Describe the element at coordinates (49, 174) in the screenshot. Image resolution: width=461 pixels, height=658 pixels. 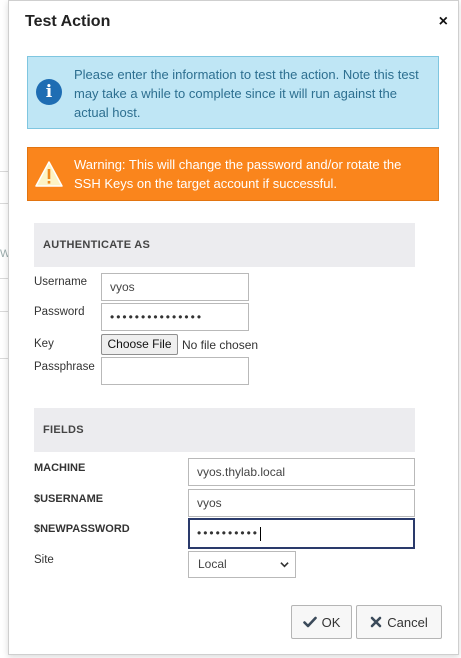
I see `warning-icon` at that location.